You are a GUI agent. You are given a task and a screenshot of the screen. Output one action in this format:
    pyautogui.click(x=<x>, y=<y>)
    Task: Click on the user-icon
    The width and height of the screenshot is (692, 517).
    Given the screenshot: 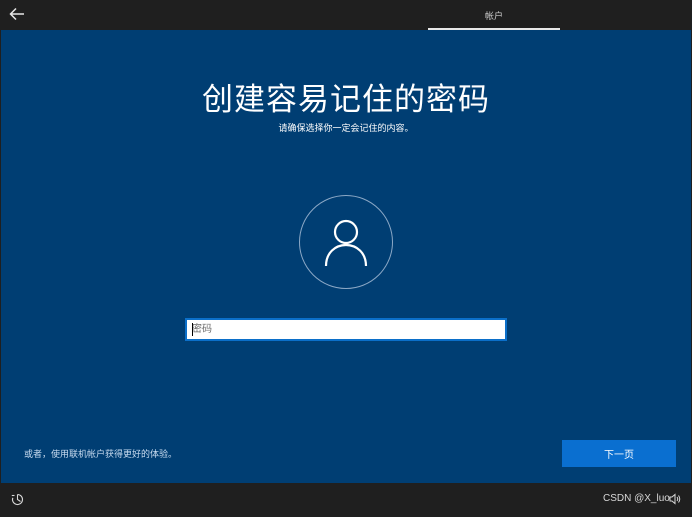 What is the action you would take?
    pyautogui.click(x=346, y=243)
    